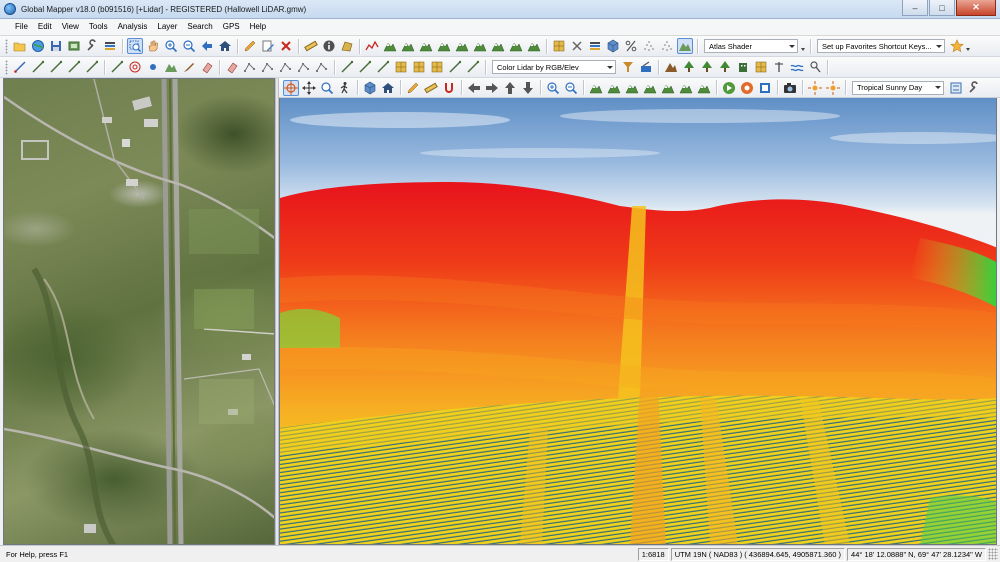 The width and height of the screenshot is (1000, 562). Describe the element at coordinates (751, 46) in the screenshot. I see `shader-select: Atlas Shader` at that location.